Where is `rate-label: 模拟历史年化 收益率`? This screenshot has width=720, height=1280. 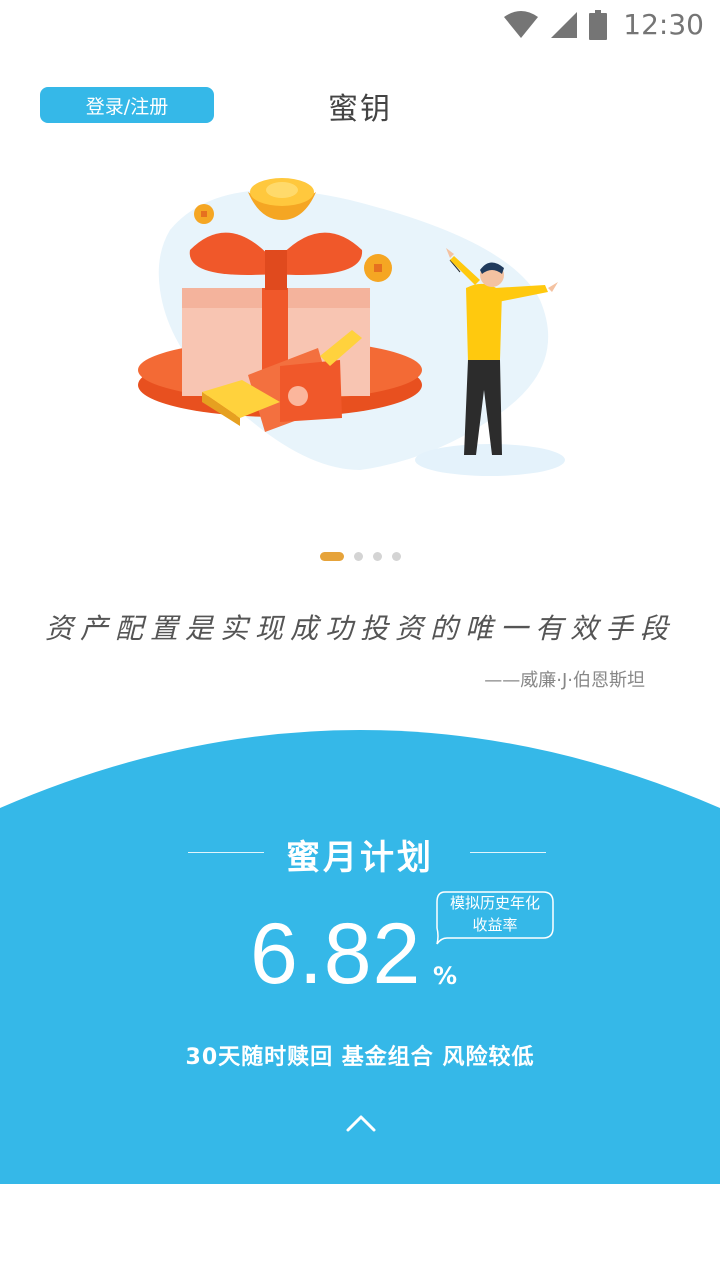
rate-label: 模拟历史年化 收益率 is located at coordinates (495, 914).